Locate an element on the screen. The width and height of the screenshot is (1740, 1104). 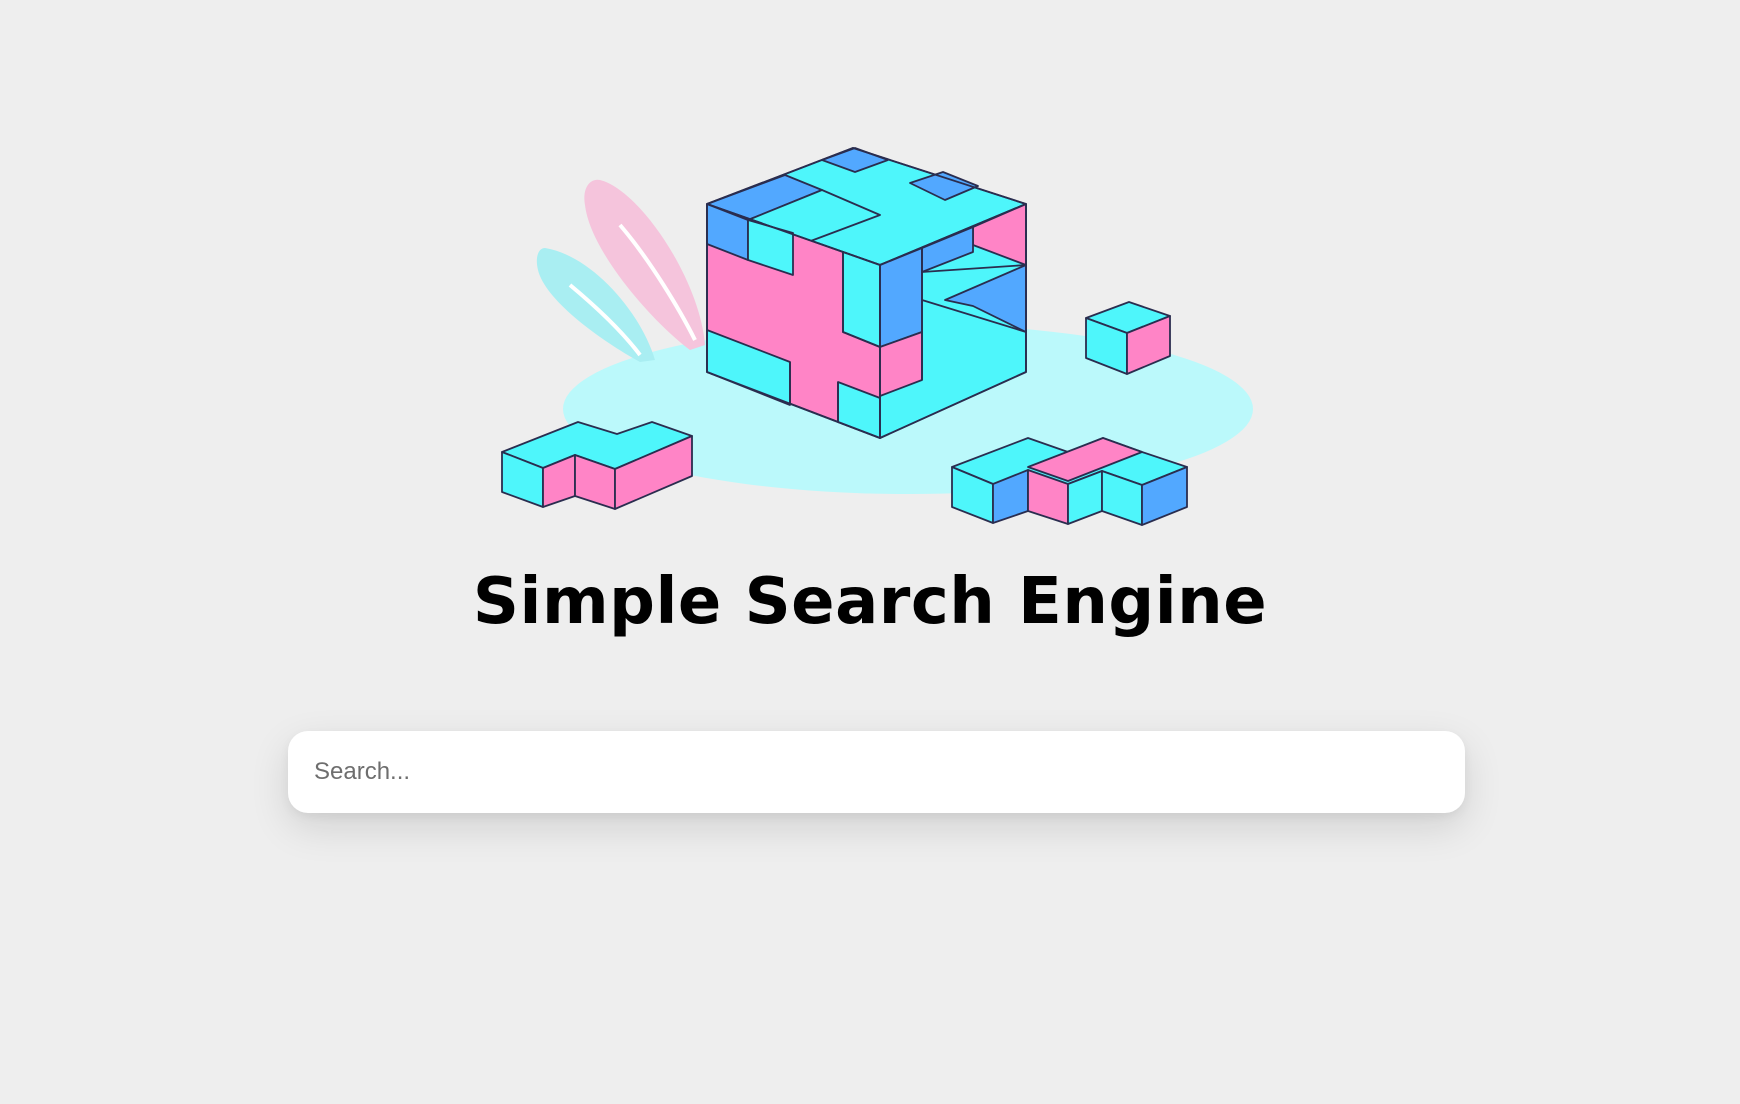
search-box is located at coordinates (876, 772).